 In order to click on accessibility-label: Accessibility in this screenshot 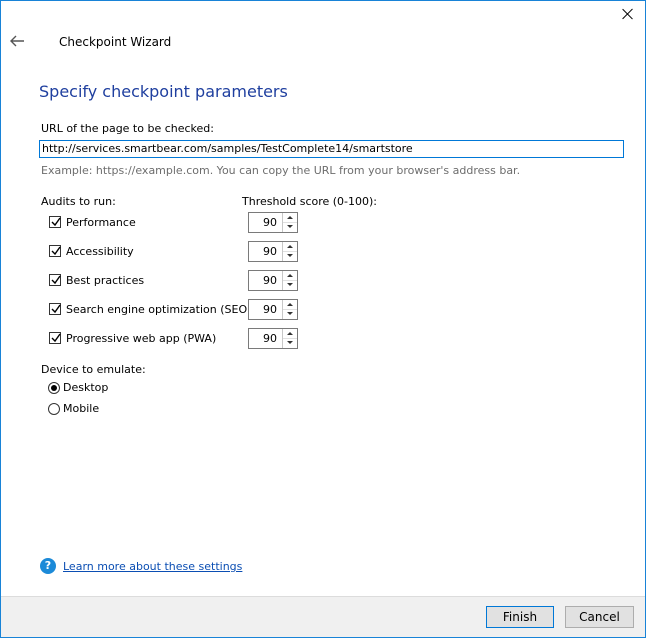, I will do `click(100, 251)`.